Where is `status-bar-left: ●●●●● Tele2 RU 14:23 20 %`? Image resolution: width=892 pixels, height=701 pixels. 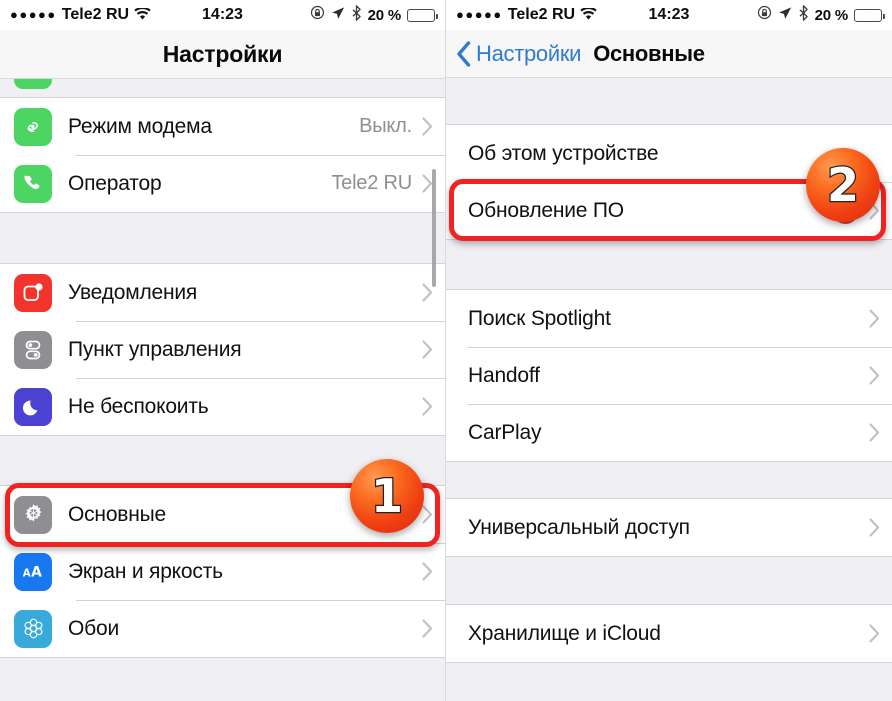
status-bar-left: ●●●●● Tele2 RU 14:23 20 % is located at coordinates (222, 15).